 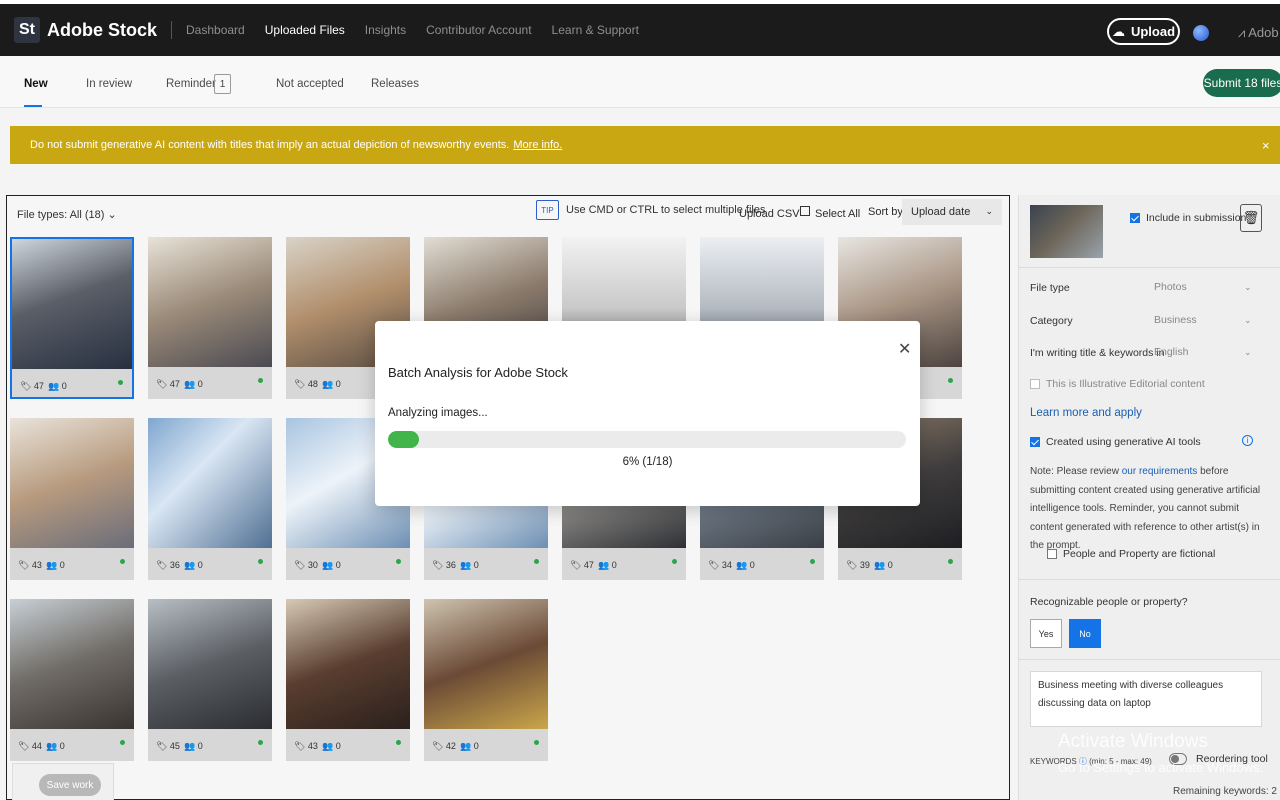 What do you see at coordinates (904, 349) in the screenshot?
I see `close-icon: ✕` at bounding box center [904, 349].